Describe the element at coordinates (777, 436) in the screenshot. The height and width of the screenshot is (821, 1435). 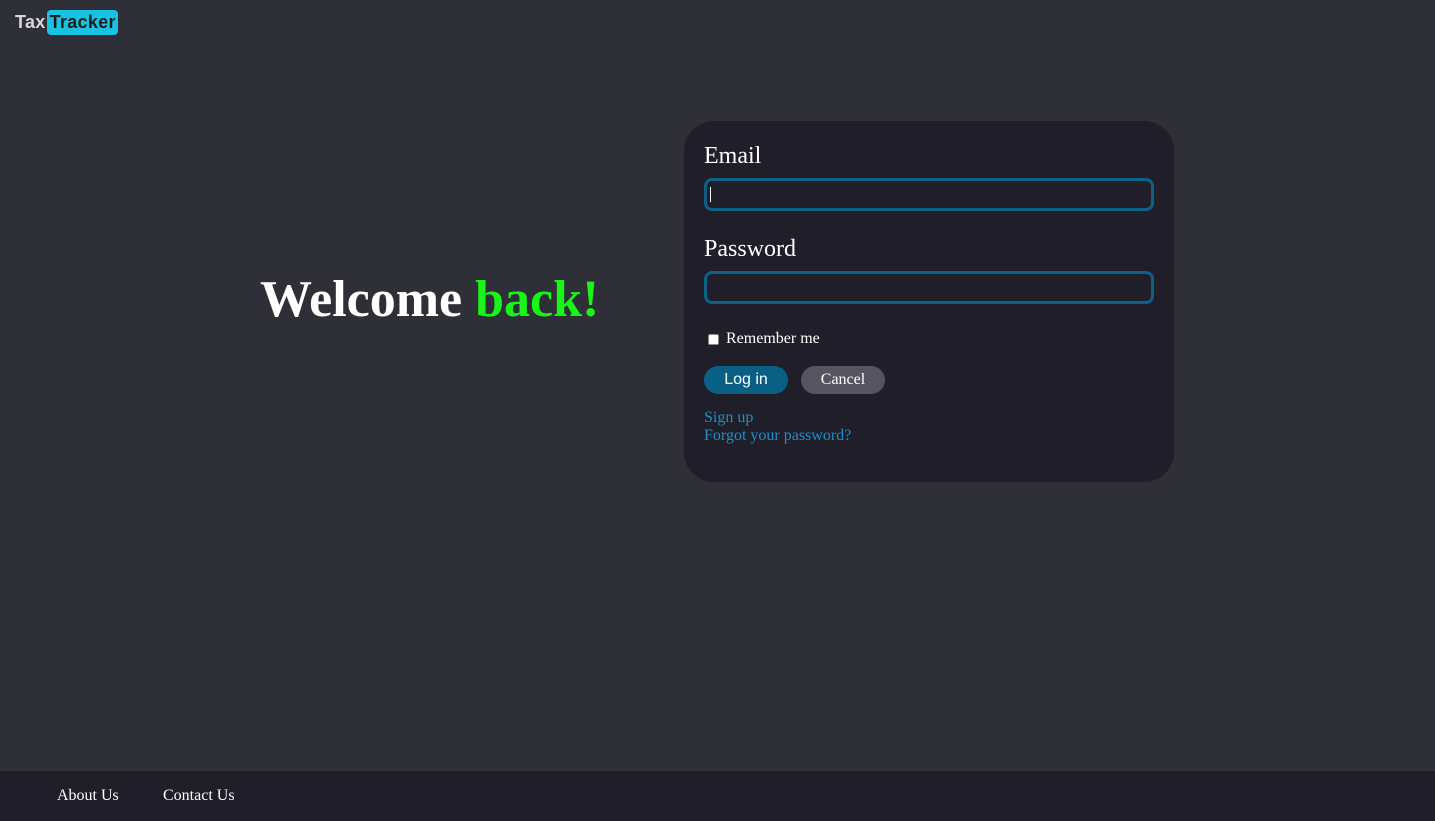
I see `forgot-password-link: Forgot your password?` at that location.